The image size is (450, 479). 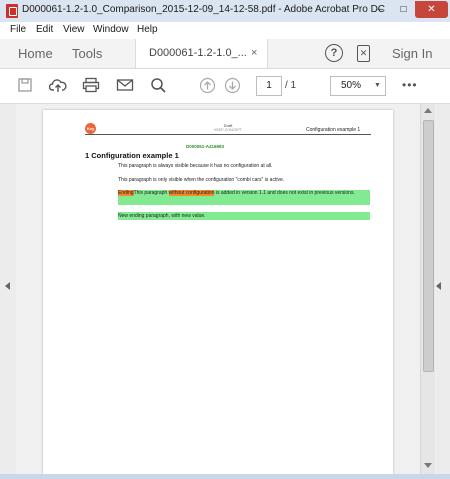 What do you see at coordinates (87, 53) in the screenshot?
I see `tab-tools: Tools` at bounding box center [87, 53].